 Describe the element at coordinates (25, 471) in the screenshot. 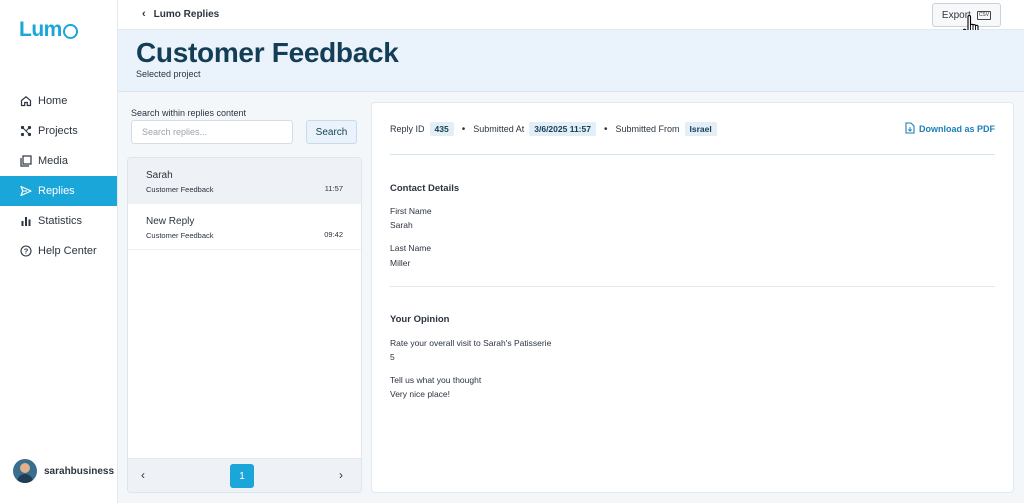

I see `avatar` at that location.